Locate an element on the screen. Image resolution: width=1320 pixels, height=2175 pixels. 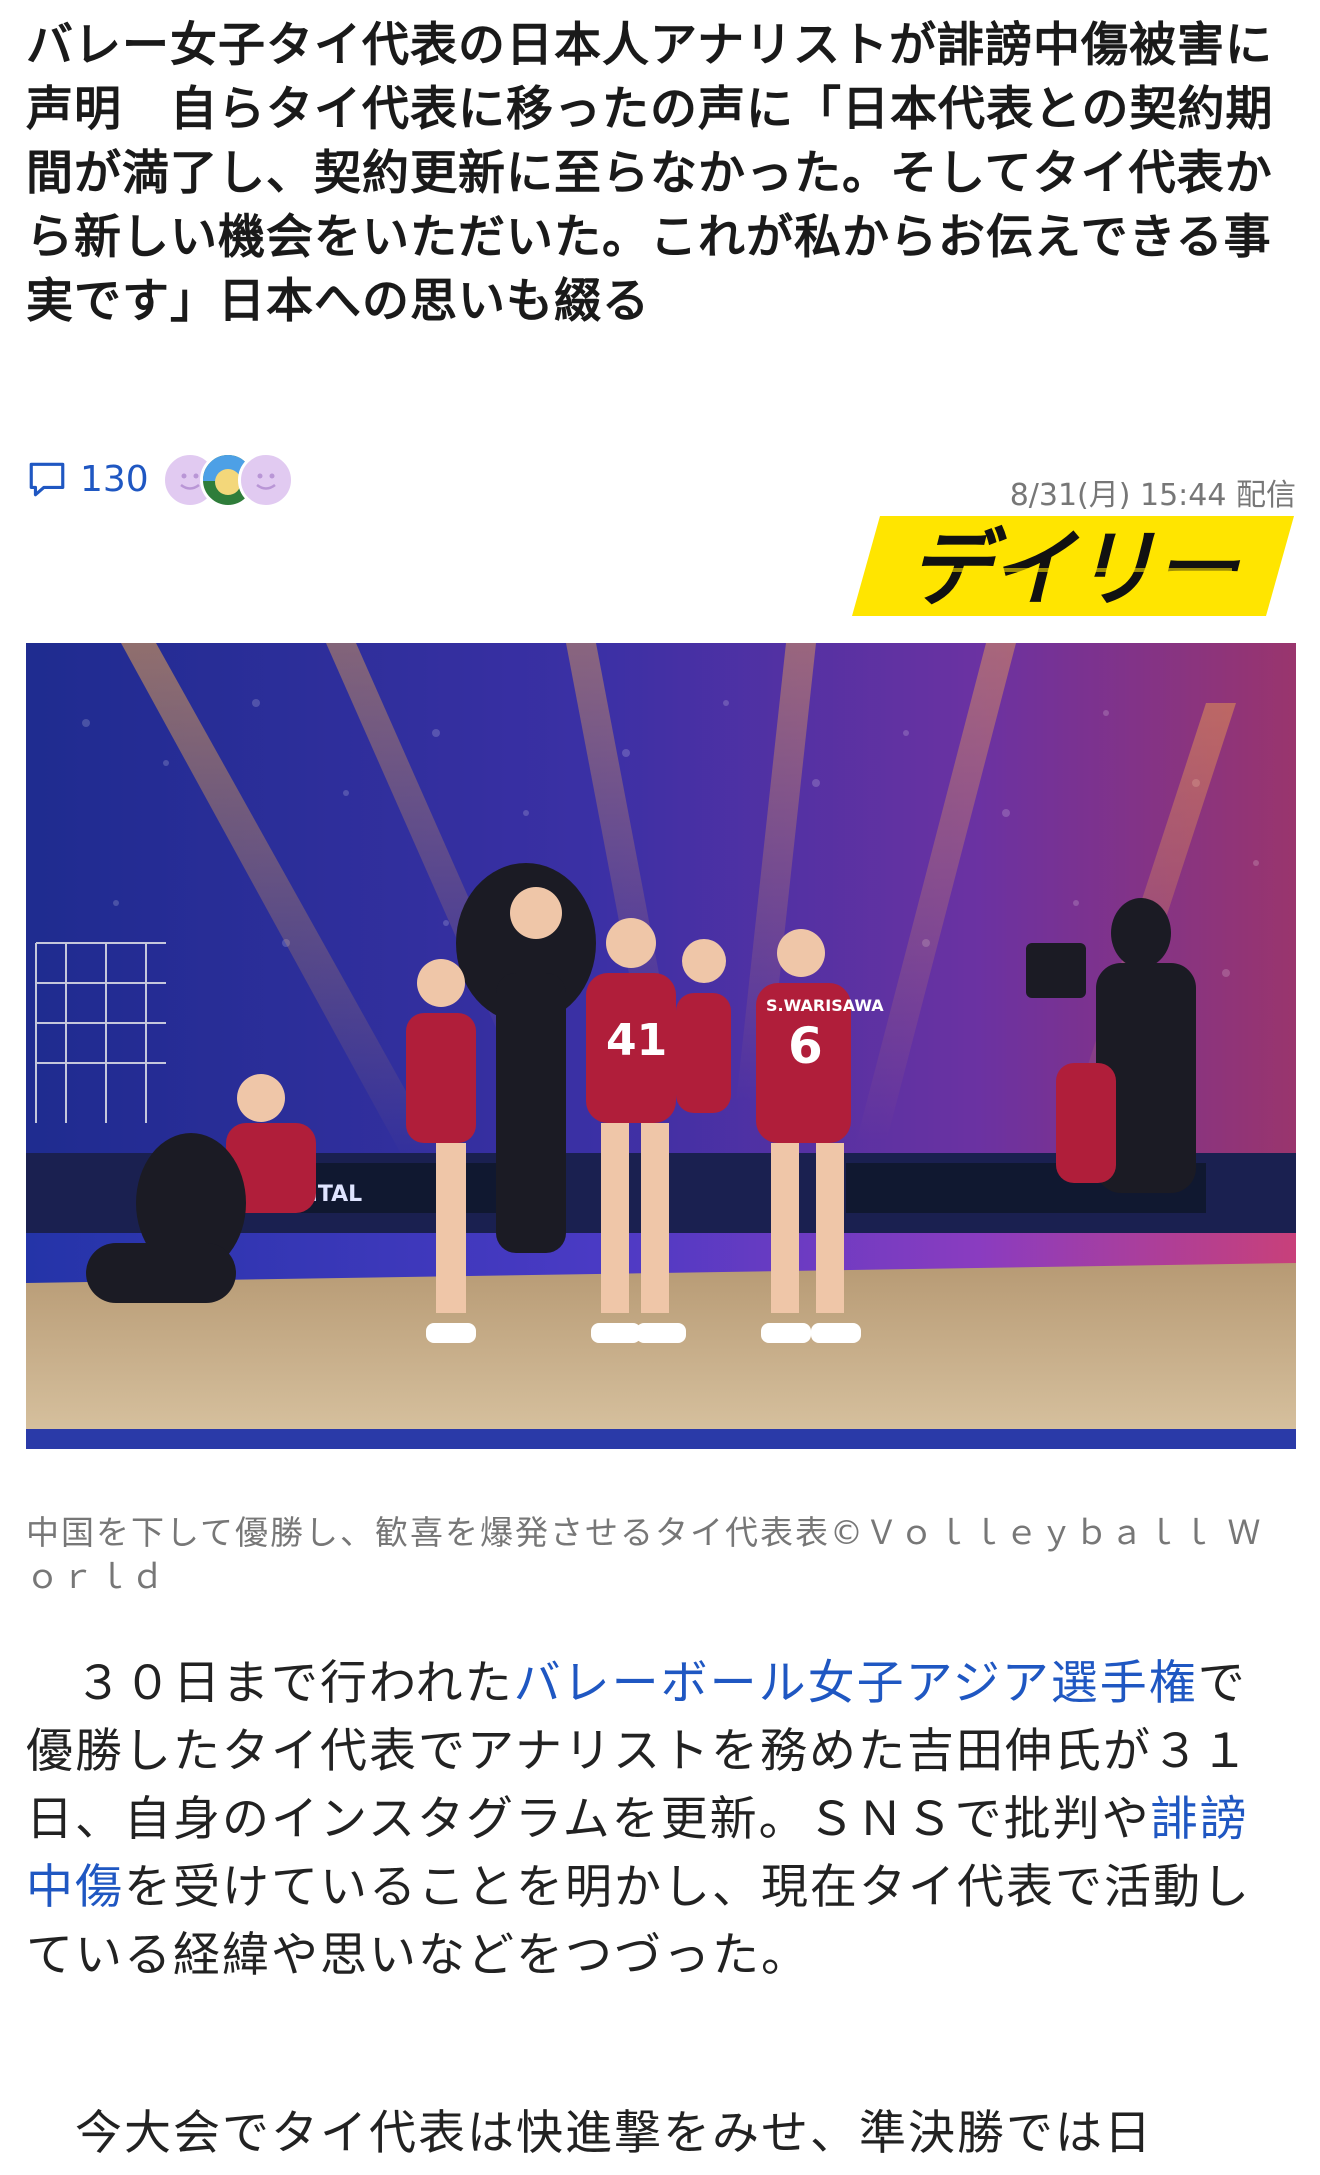
comment-count: 130 is located at coordinates (114, 479).